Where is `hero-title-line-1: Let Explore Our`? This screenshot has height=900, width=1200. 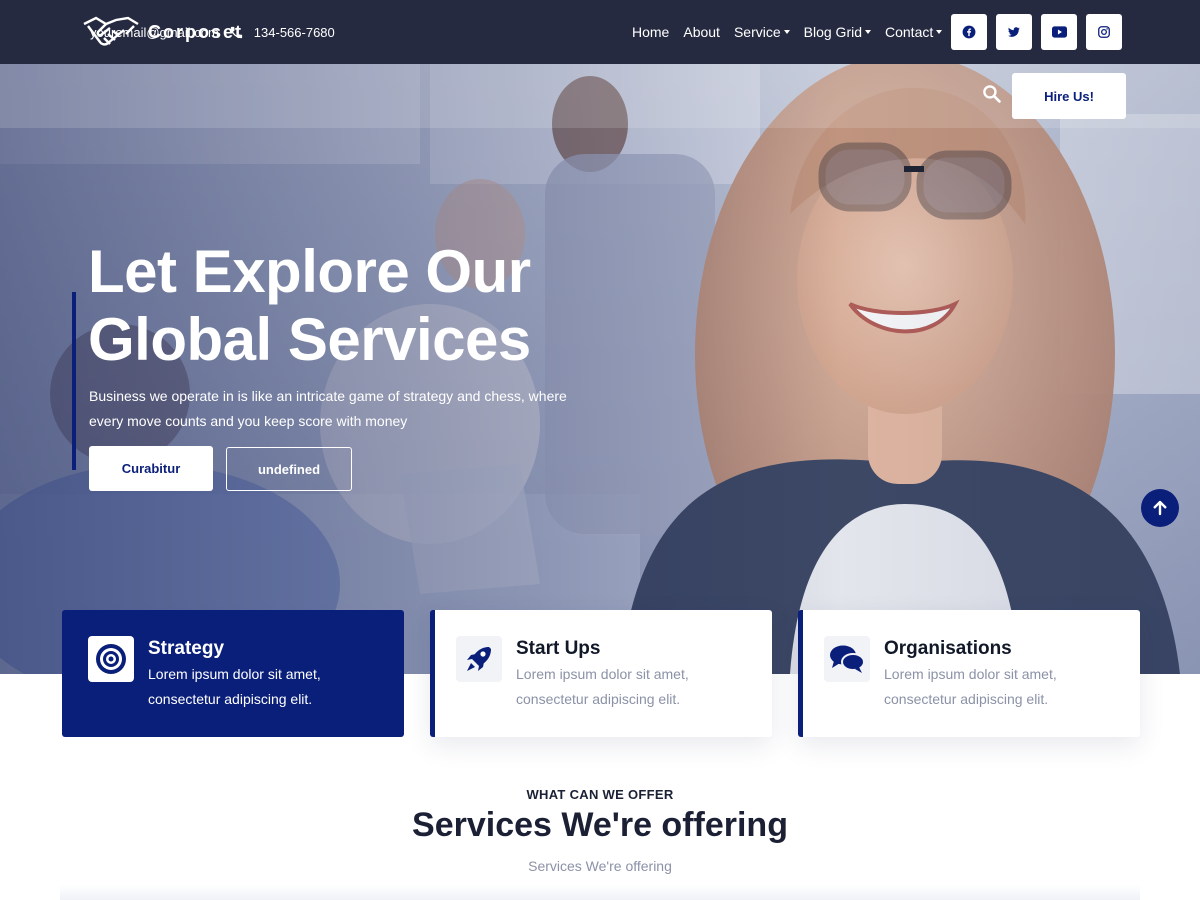
hero-title-line-1: Let Explore Our is located at coordinates (309, 271).